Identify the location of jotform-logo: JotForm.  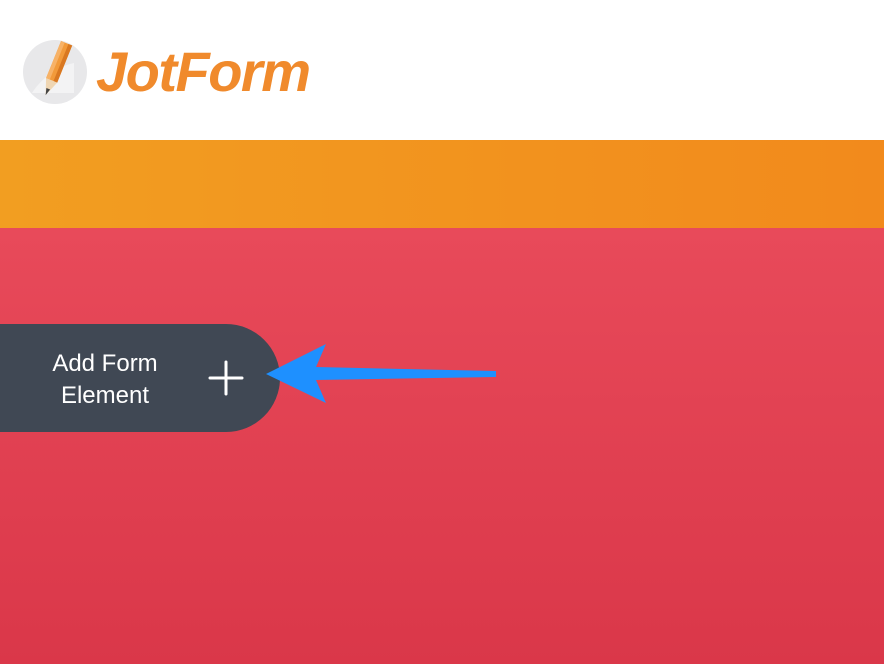
(166, 72).